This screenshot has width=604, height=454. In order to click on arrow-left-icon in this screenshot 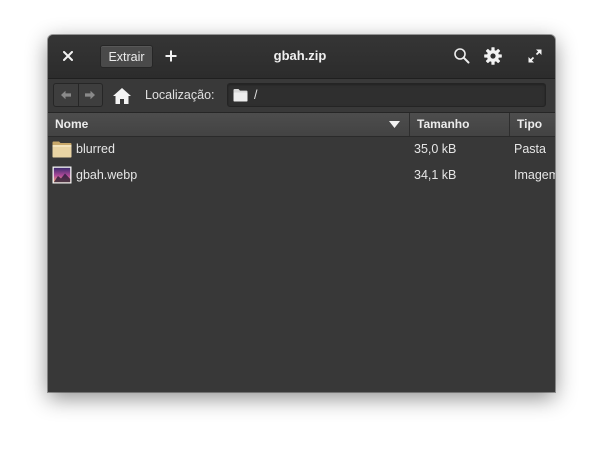, I will do `click(65, 95)`.